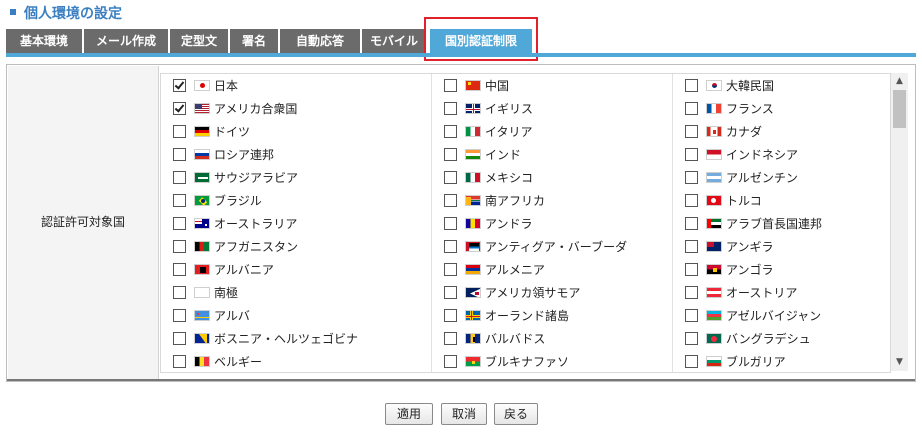  What do you see at coordinates (552, 108) in the screenshot?
I see `country-option: イギリス` at bounding box center [552, 108].